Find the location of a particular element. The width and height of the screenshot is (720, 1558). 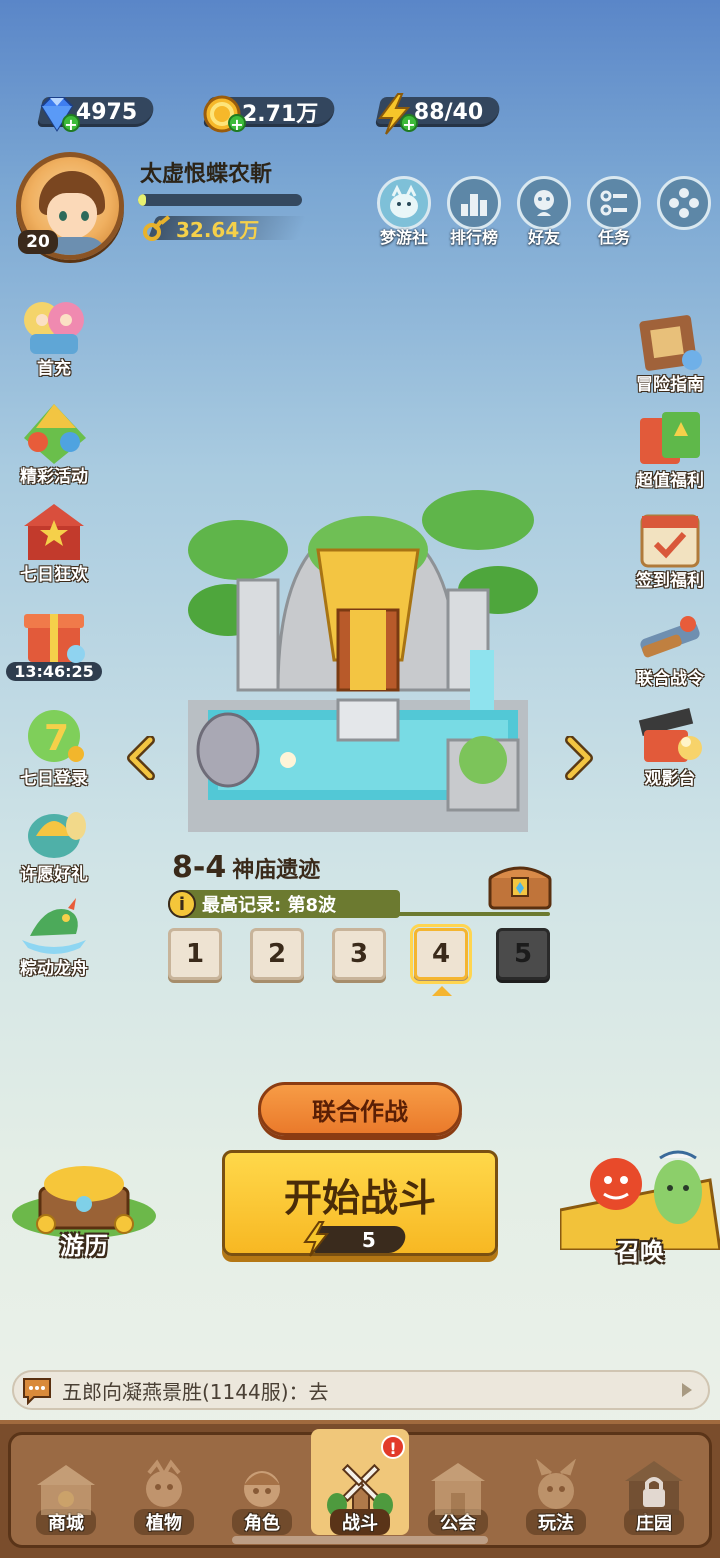

dragon-boat-icon is located at coordinates (54, 926).